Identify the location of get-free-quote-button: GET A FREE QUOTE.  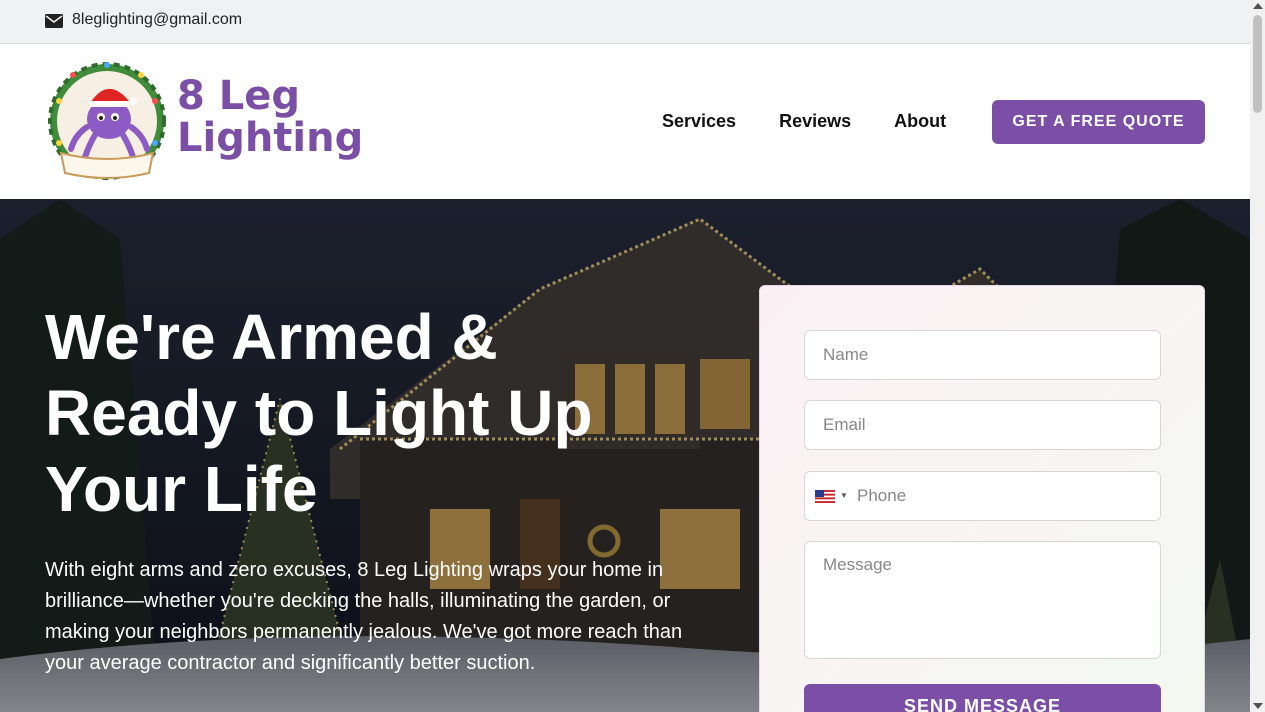
(1098, 122).